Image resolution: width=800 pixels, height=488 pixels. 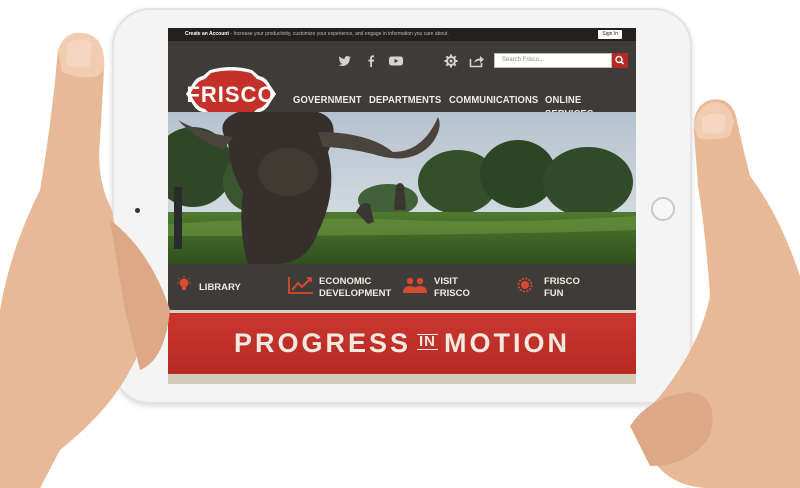 I want to click on youtube-icon, so click(x=396, y=61).